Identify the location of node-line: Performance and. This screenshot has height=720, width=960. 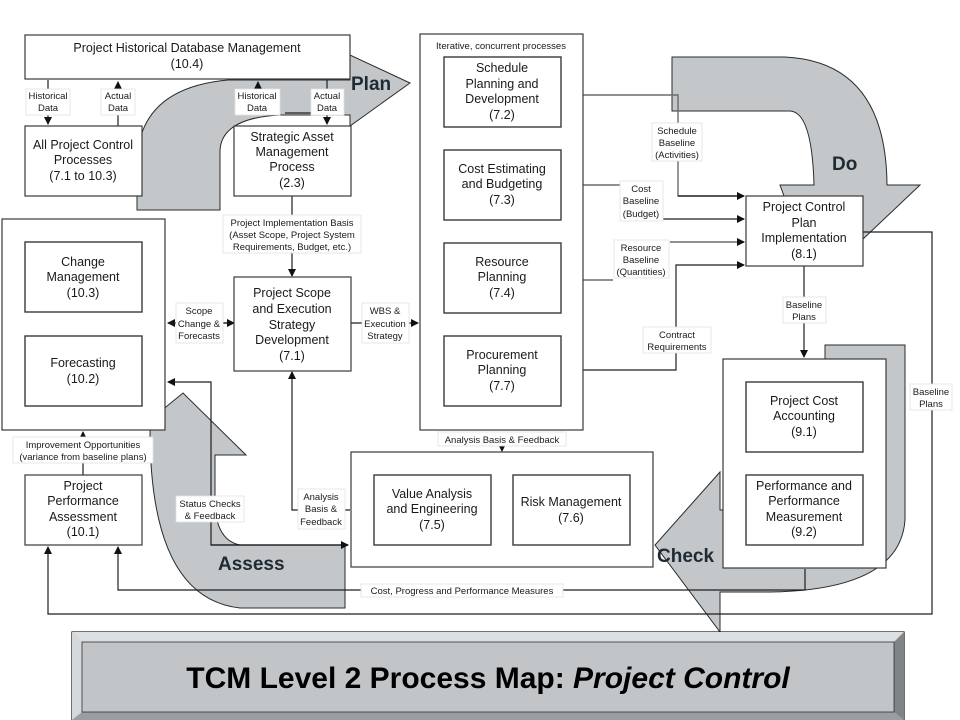
(804, 486).